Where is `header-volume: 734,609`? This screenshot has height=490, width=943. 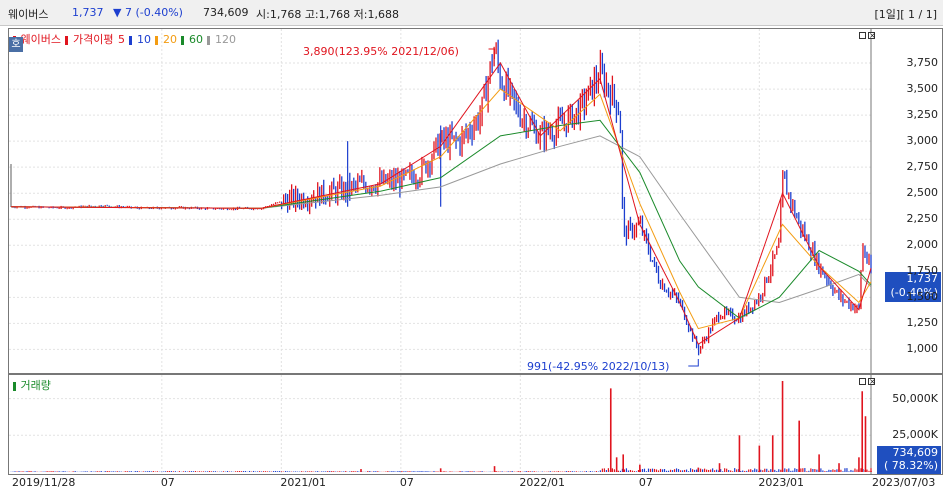 header-volume: 734,609 is located at coordinates (226, 12).